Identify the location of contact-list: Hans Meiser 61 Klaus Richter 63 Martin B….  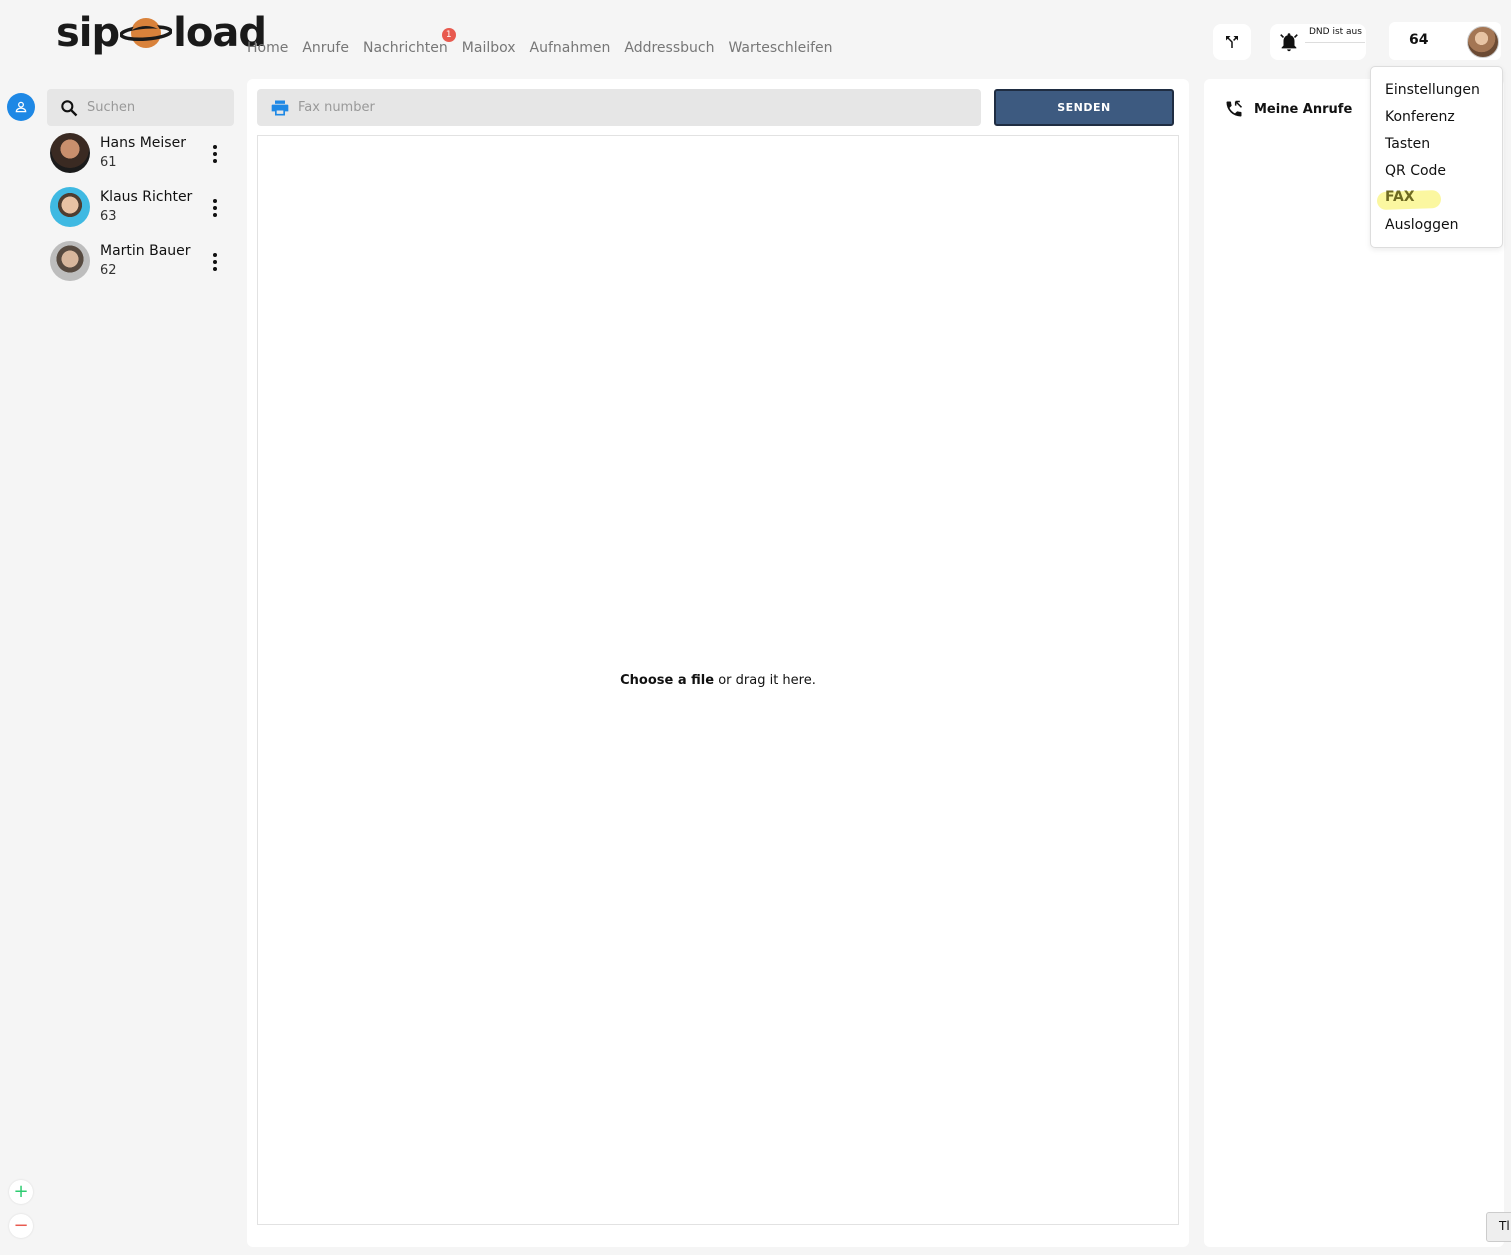
(142, 214).